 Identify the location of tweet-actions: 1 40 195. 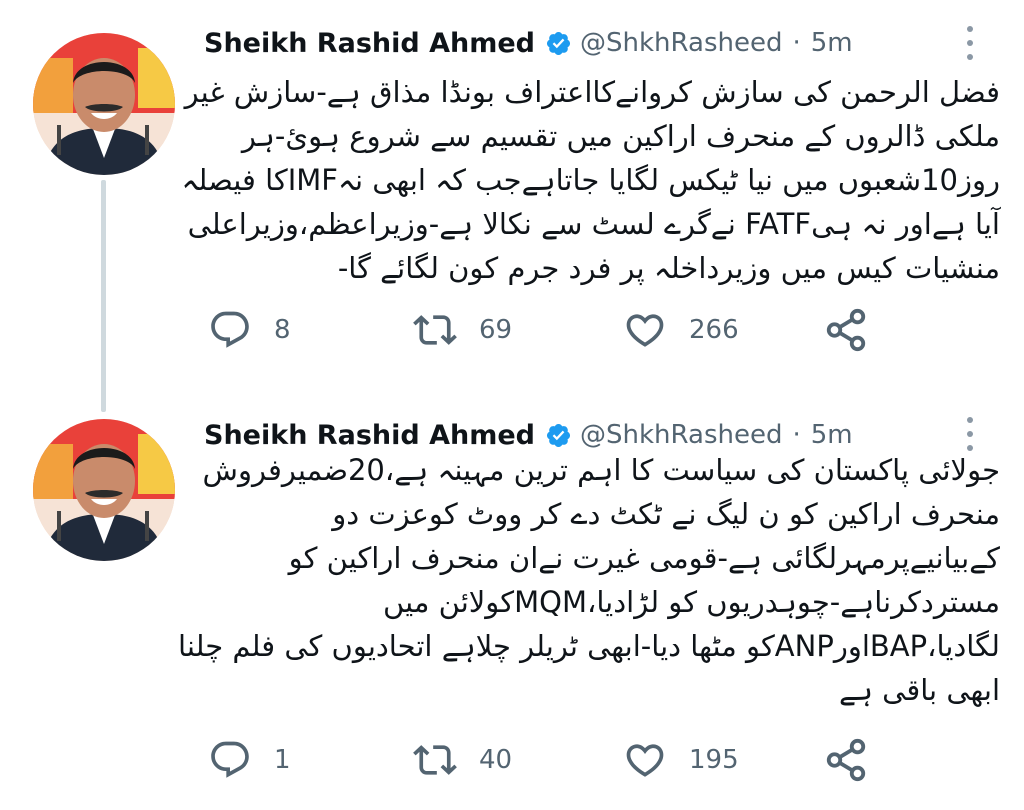
(538, 760).